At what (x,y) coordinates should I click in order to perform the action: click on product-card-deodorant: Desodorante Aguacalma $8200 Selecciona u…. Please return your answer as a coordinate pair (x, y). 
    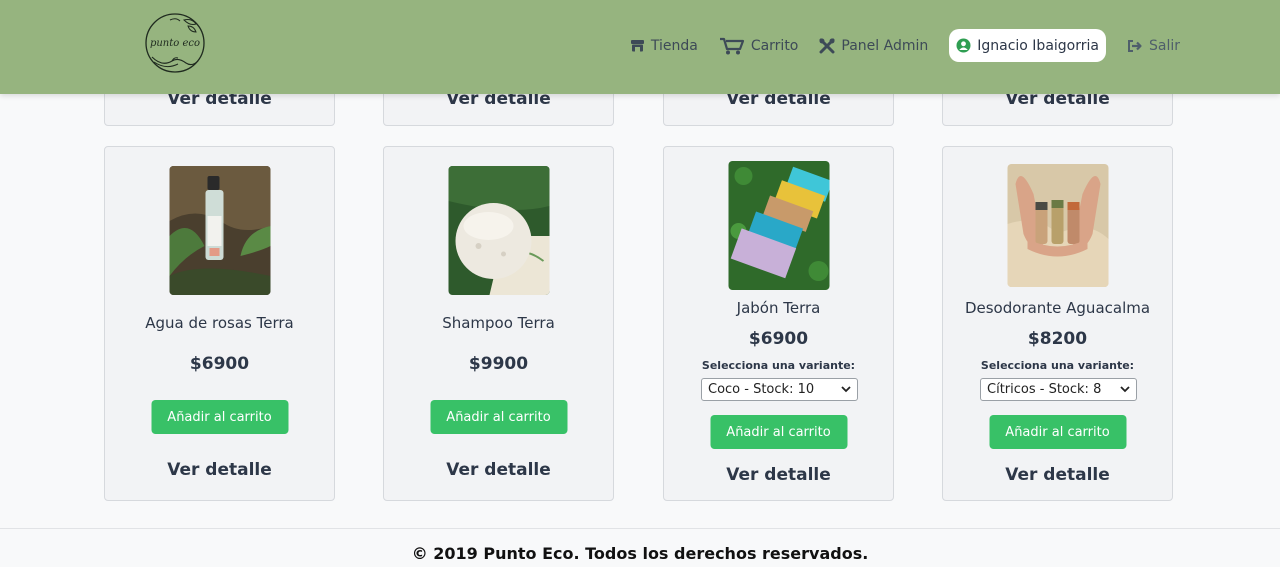
    Looking at the image, I should click on (1057, 323).